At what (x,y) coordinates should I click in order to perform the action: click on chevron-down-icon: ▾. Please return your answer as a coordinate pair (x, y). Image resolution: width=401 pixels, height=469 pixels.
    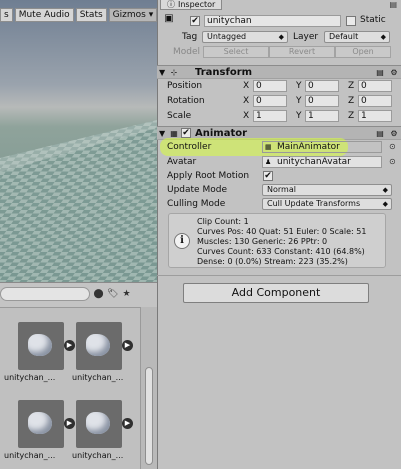
    Looking at the image, I should click on (151, 15).